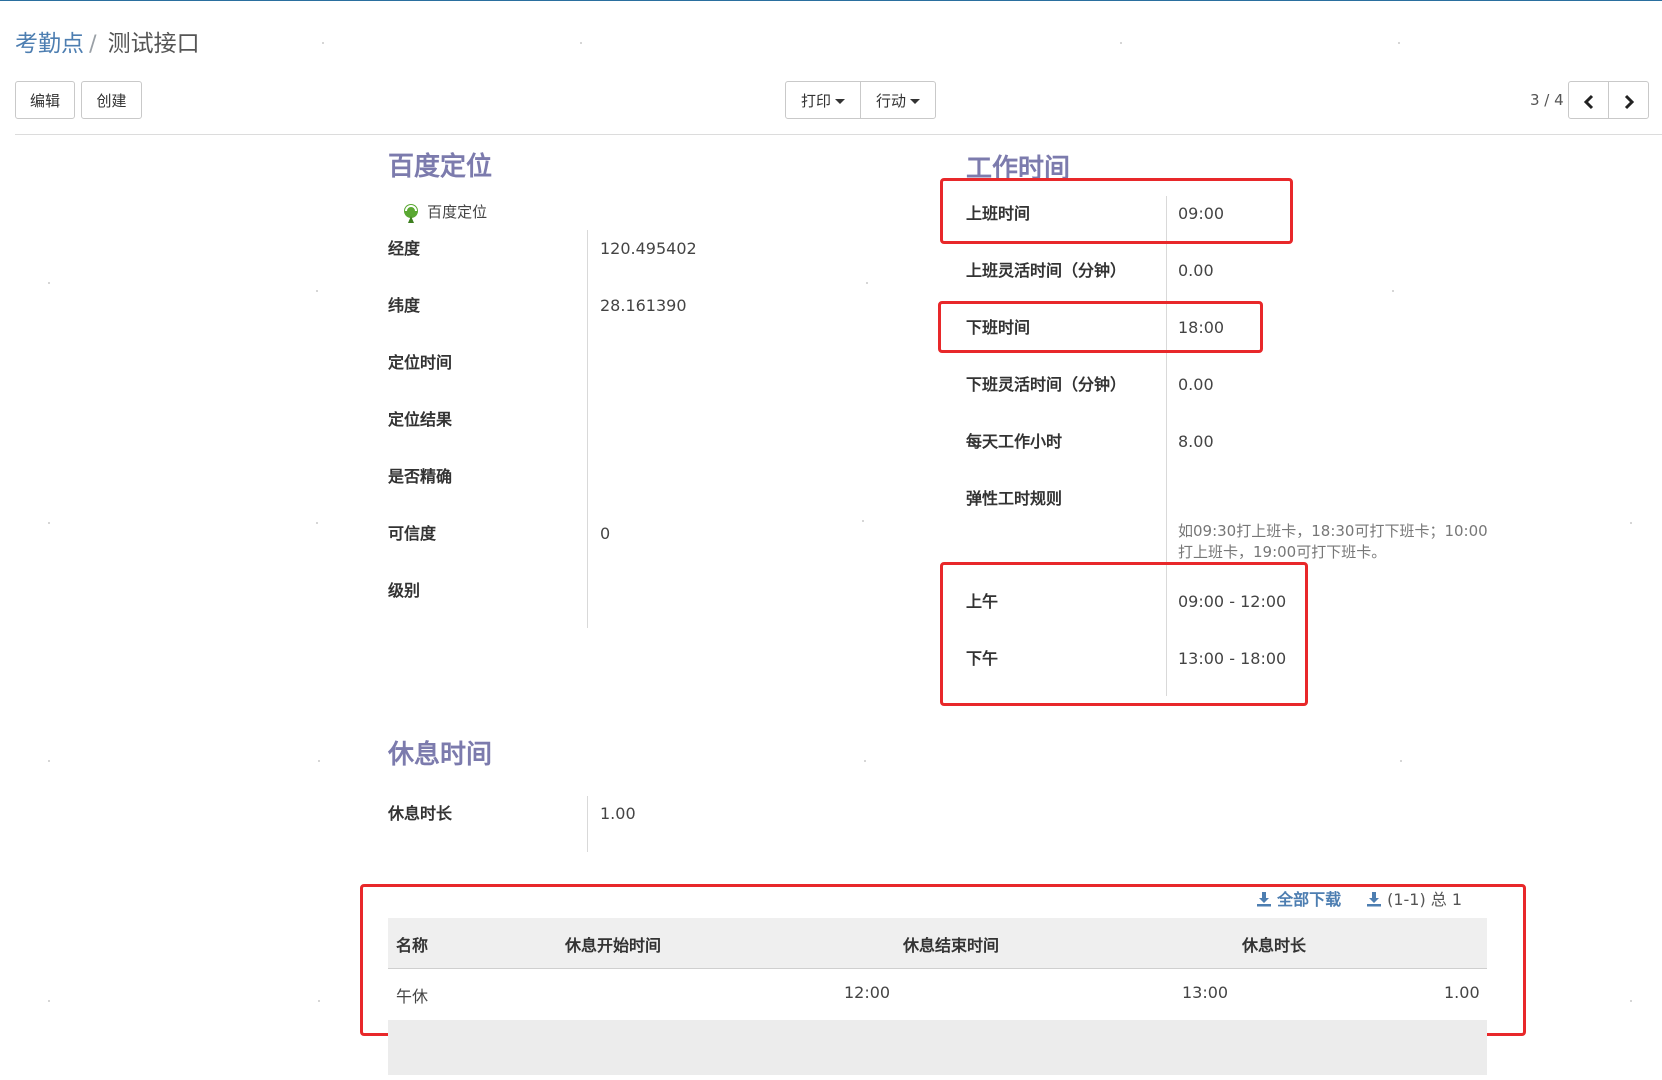 Image resolution: width=1662 pixels, height=1080 pixels. I want to click on table-pager-text: (1-1) 总 1, so click(1425, 899).